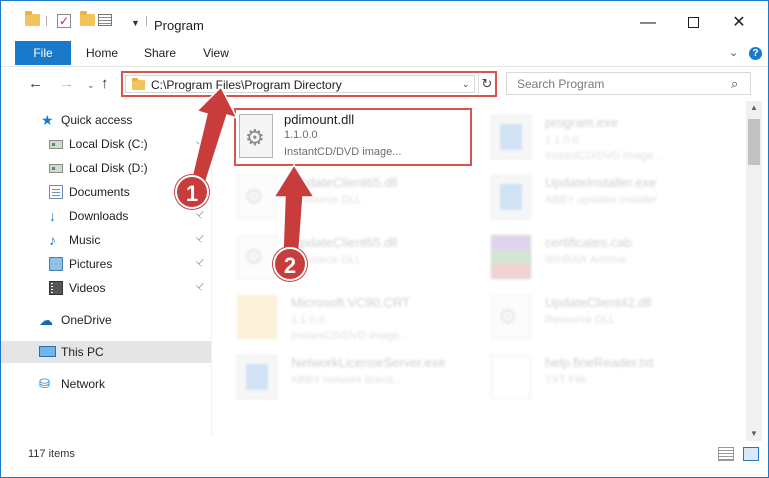 The height and width of the screenshot is (478, 769). What do you see at coordinates (246, 85) in the screenshot?
I see `address-path: C:\Program Files\Program Directory` at bounding box center [246, 85].